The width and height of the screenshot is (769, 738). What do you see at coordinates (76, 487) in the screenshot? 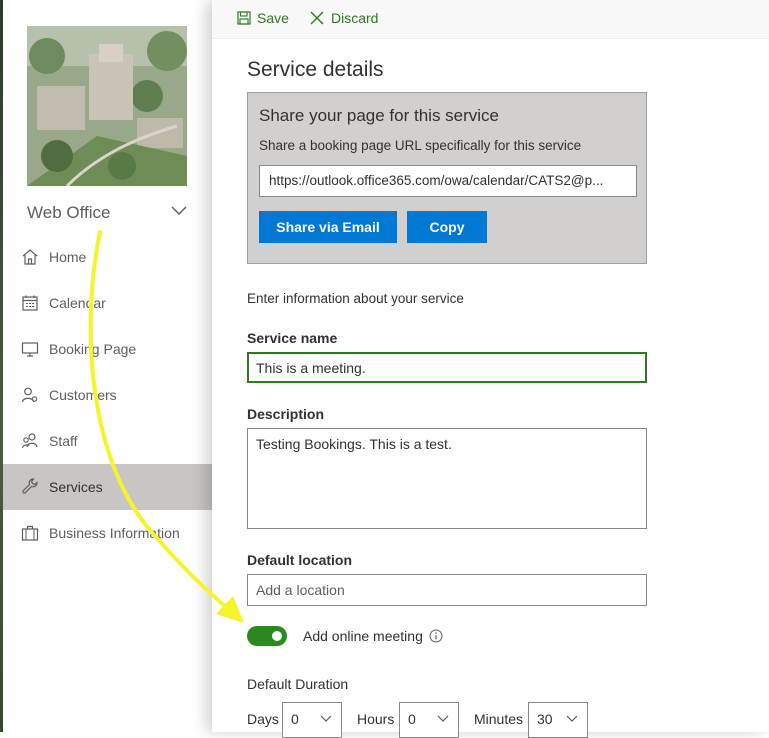
I see `sidebar-item-label: Services` at bounding box center [76, 487].